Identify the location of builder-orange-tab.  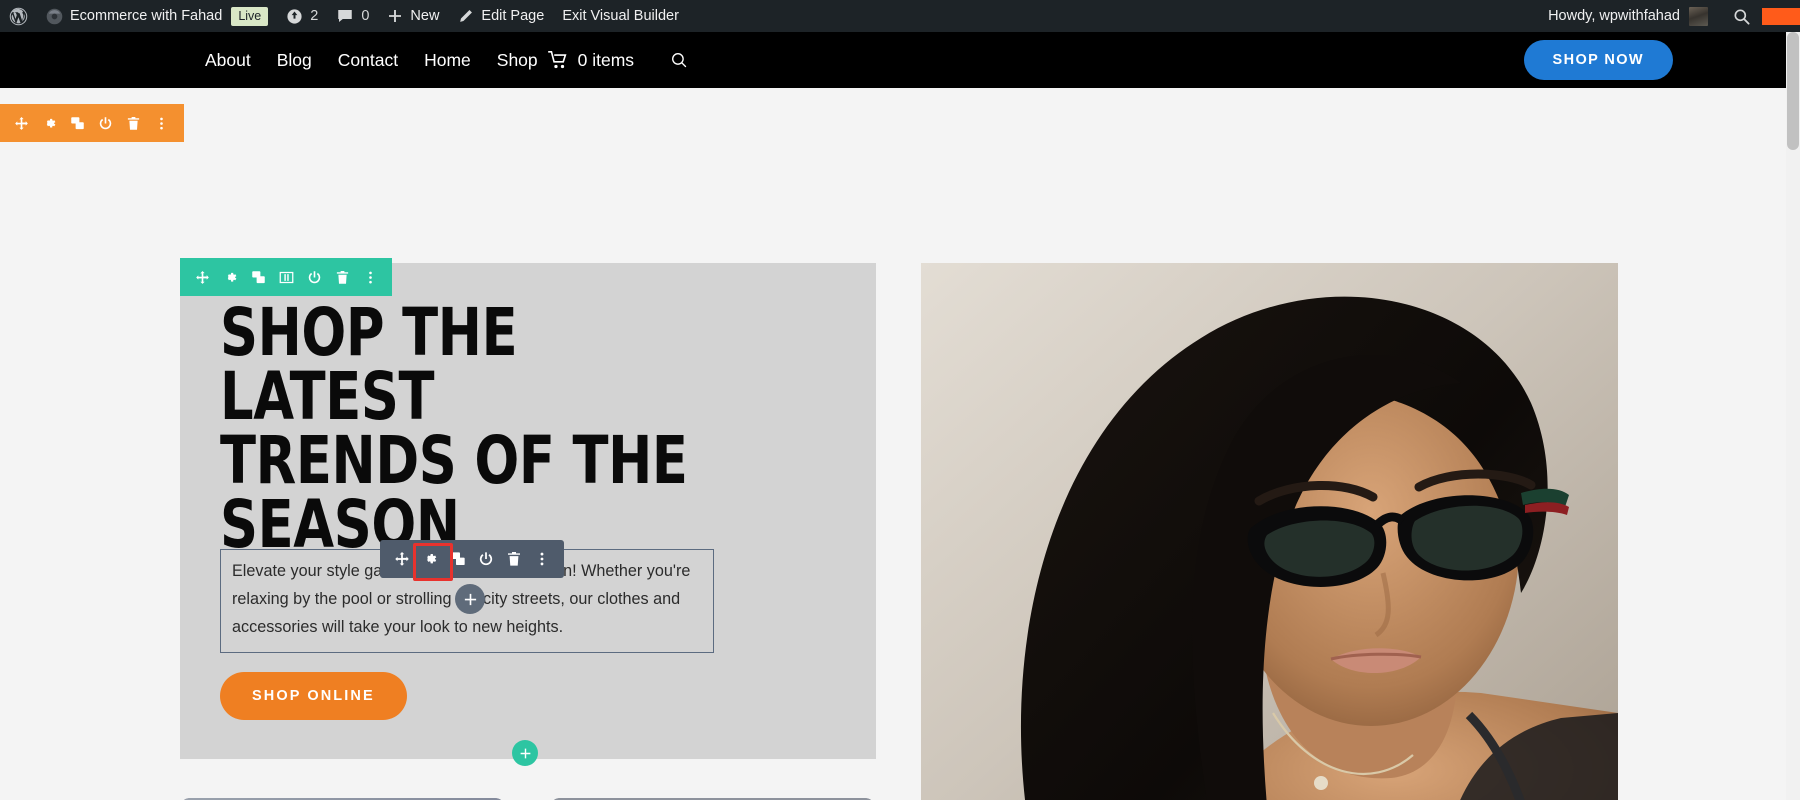
(1781, 16).